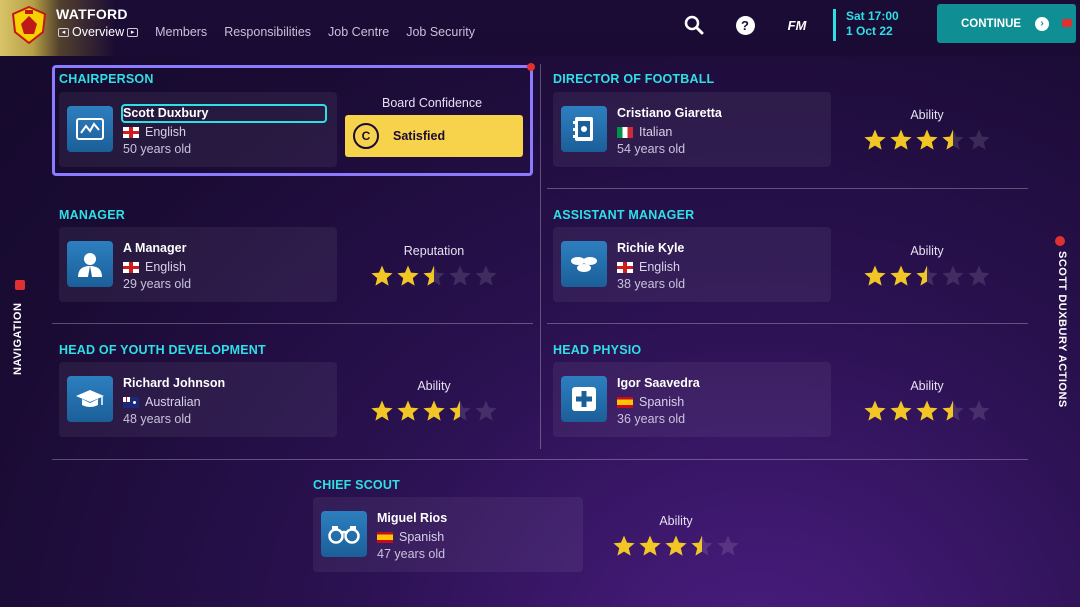  What do you see at coordinates (157, 284) in the screenshot?
I see `manager-age: 29 years old` at bounding box center [157, 284].